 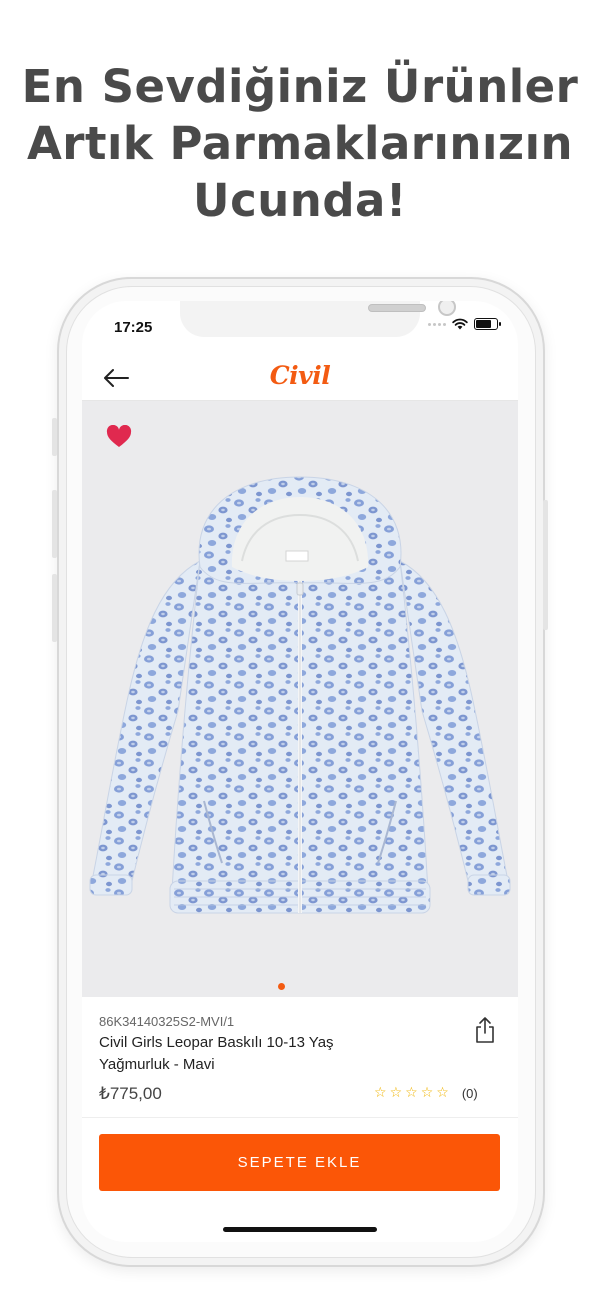 I want to click on headline-line-3: Ucunda!, so click(x=300, y=200).